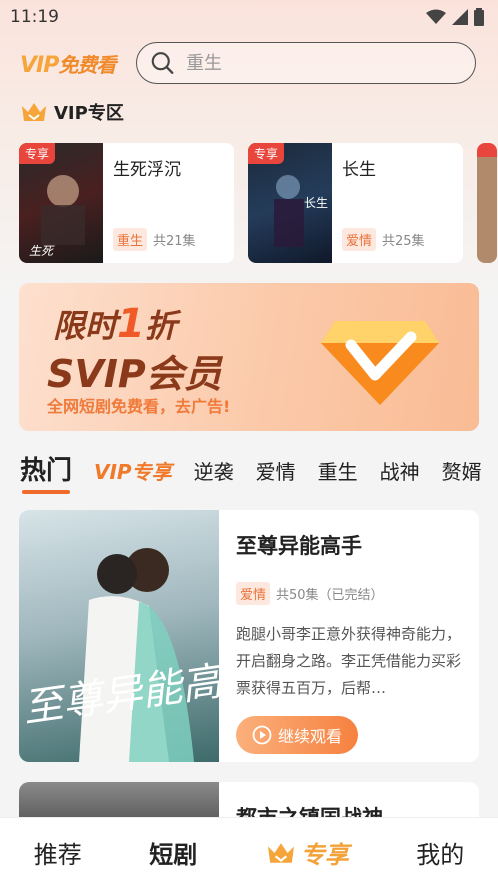 This screenshot has width=498, height=887. What do you see at coordinates (39, 65) in the screenshot?
I see `logo-vip-text: VIP` at bounding box center [39, 65].